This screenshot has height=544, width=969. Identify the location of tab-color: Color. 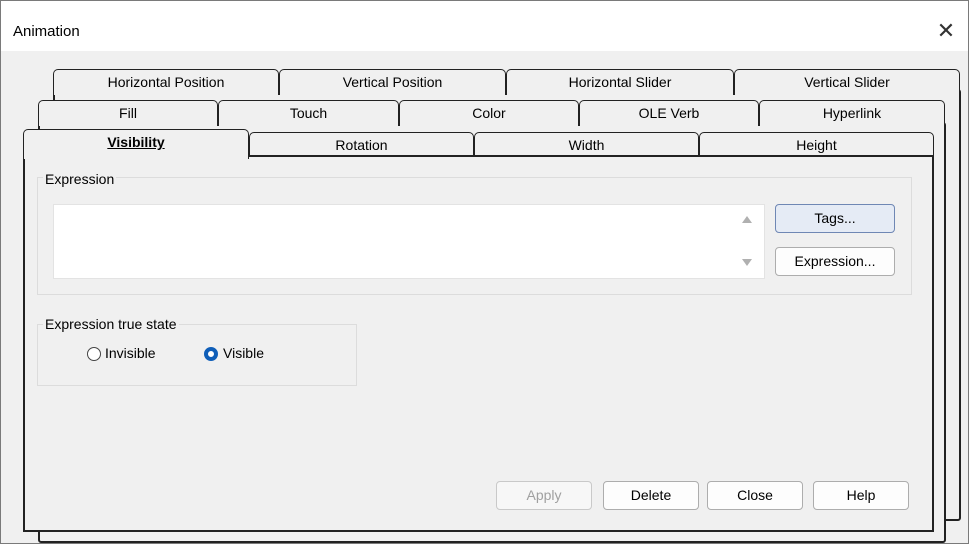
(489, 113).